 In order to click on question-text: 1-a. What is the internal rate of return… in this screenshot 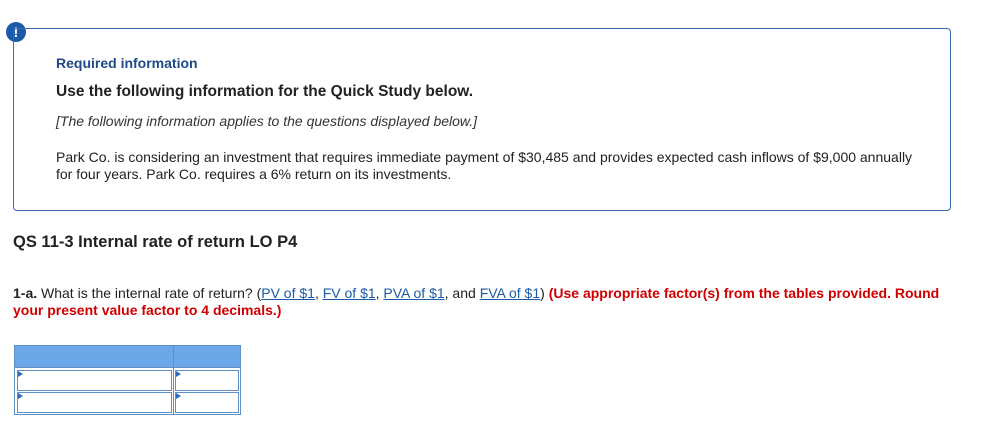, I will do `click(478, 302)`.